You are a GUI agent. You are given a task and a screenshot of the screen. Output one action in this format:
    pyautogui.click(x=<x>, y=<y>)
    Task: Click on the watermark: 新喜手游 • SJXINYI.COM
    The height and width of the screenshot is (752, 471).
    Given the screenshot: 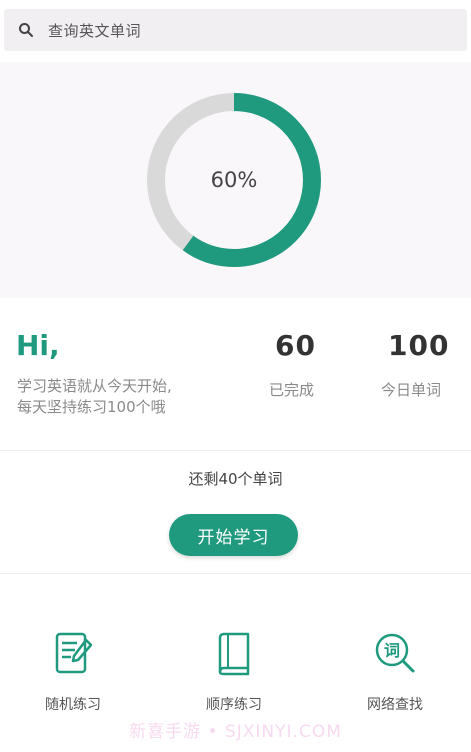 What is the action you would take?
    pyautogui.click(x=235, y=732)
    